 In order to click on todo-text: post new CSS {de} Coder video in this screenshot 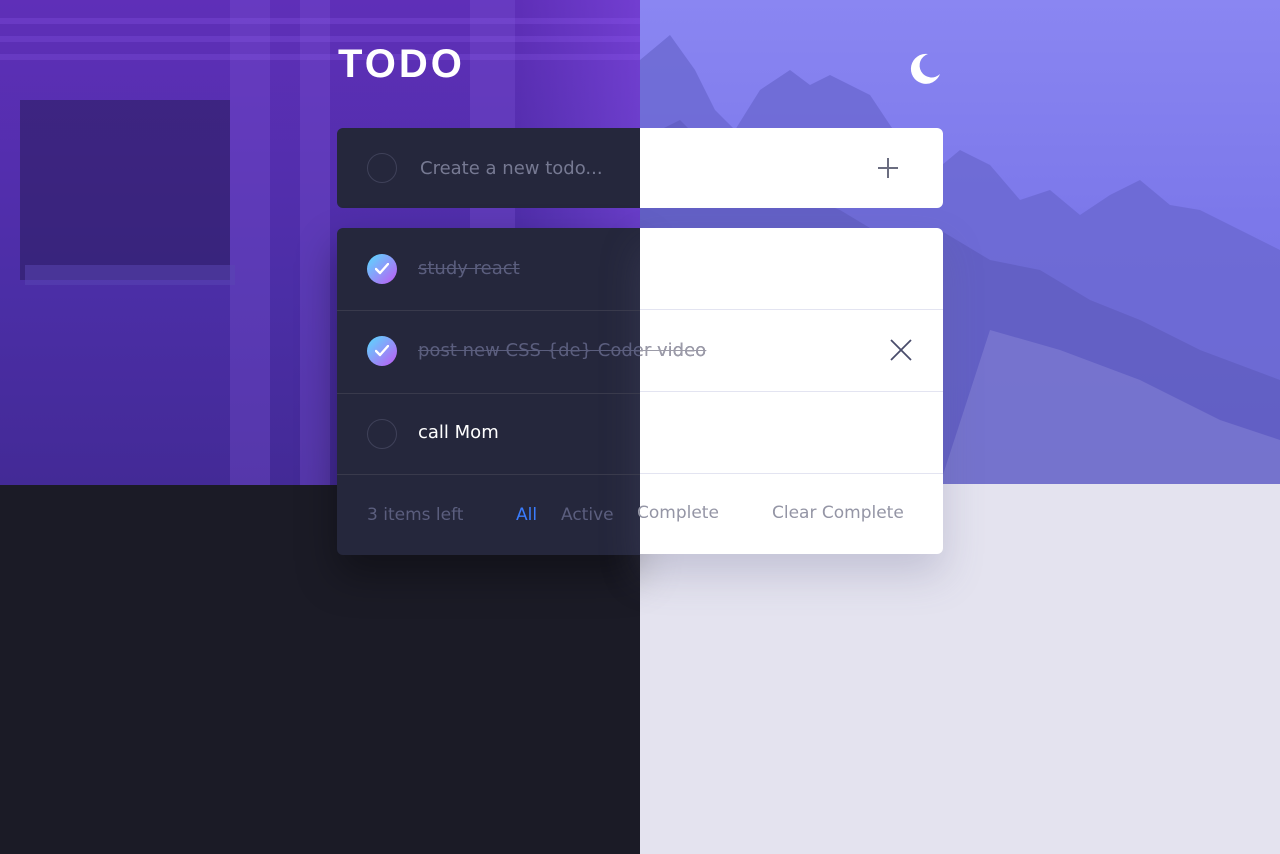, I will do `click(562, 351)`.